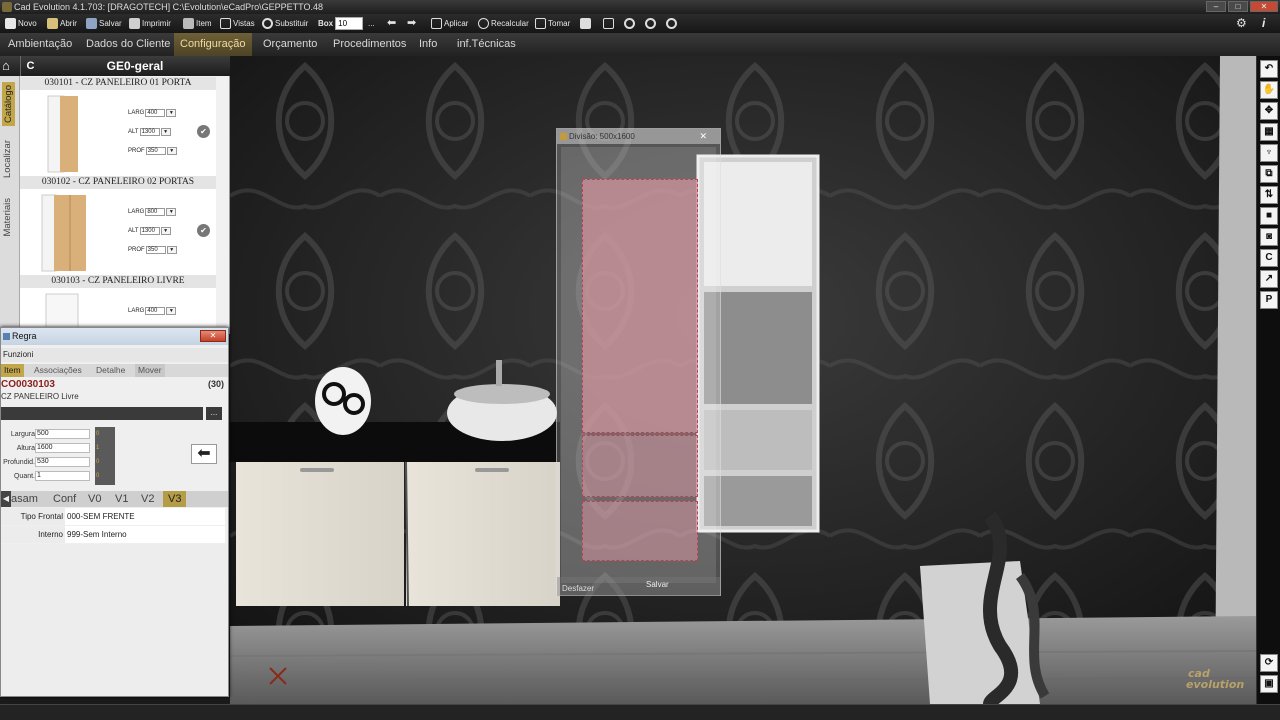  I want to click on vistas-button: Vistas, so click(237, 23).